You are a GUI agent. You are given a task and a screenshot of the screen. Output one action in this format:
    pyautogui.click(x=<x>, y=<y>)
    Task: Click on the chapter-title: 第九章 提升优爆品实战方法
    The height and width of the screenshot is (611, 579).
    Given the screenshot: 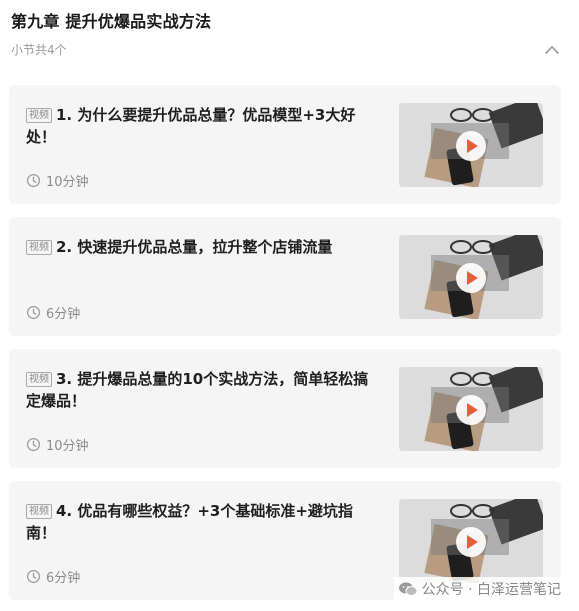 What is the action you would take?
    pyautogui.click(x=111, y=21)
    